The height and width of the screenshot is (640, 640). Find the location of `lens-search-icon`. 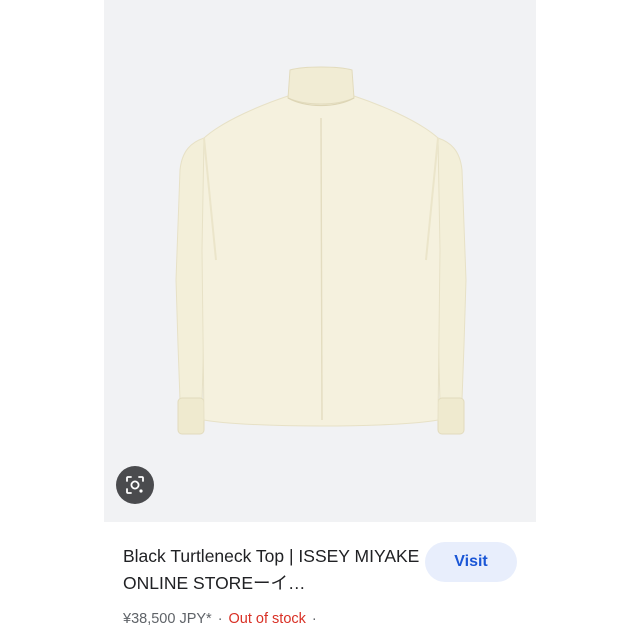

lens-search-icon is located at coordinates (135, 485).